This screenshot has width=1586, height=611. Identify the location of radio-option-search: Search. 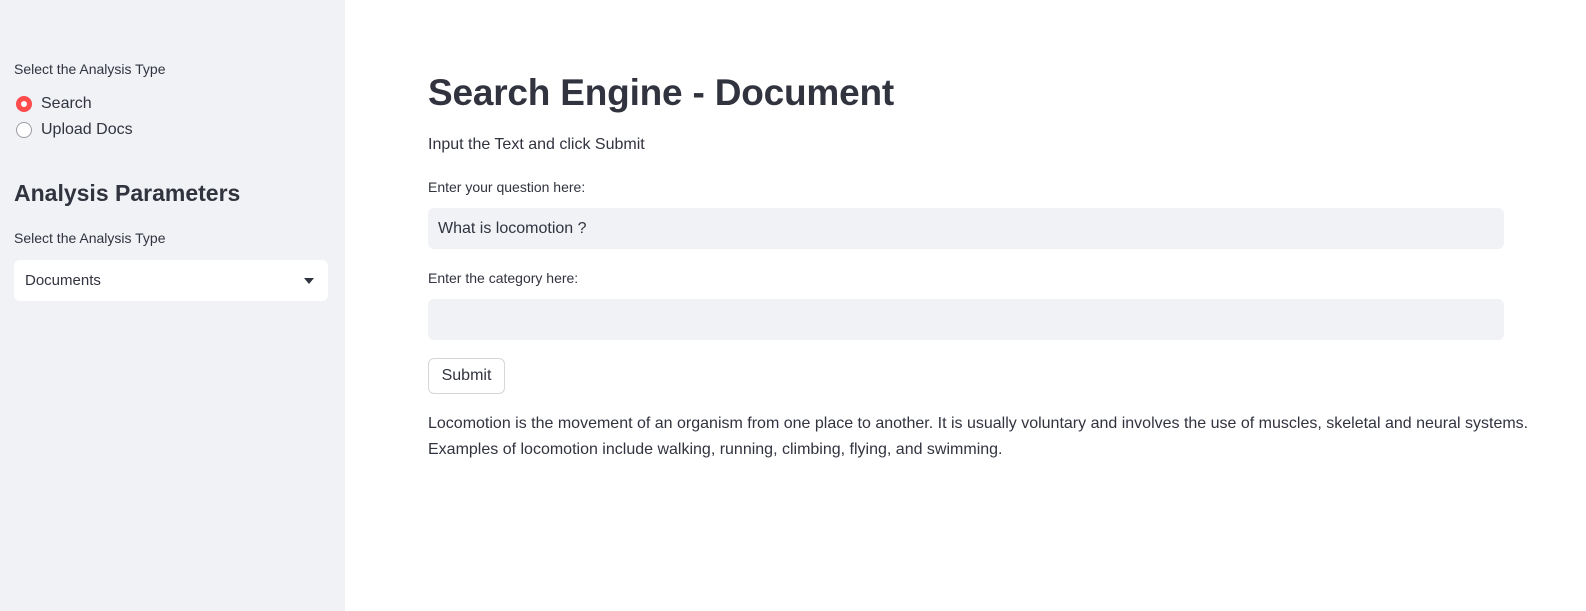
(54, 104).